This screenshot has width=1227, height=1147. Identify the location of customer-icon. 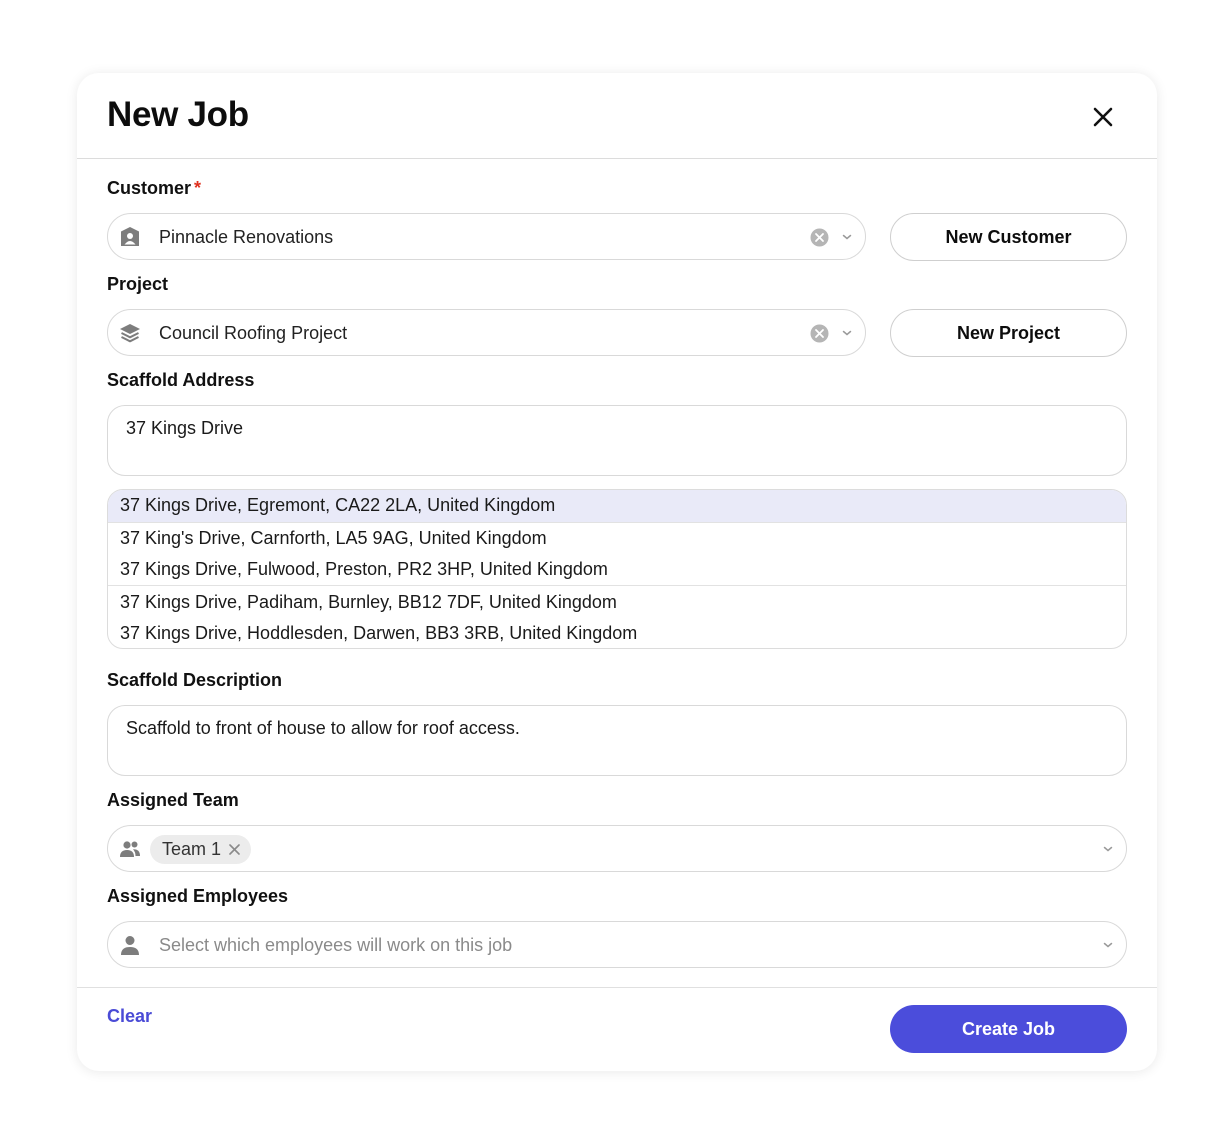
(130, 236).